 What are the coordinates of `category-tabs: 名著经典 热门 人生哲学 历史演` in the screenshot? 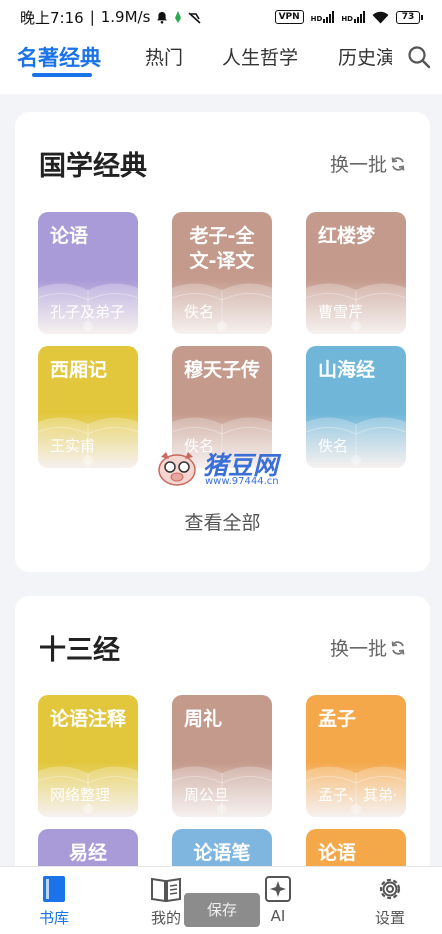 It's located at (221, 64).